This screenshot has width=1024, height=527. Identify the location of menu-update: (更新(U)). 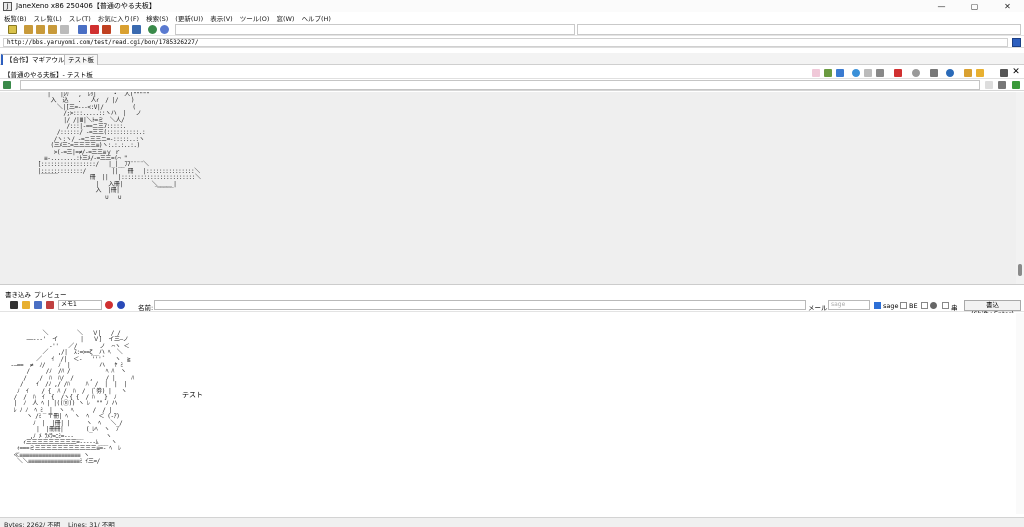
(189, 18).